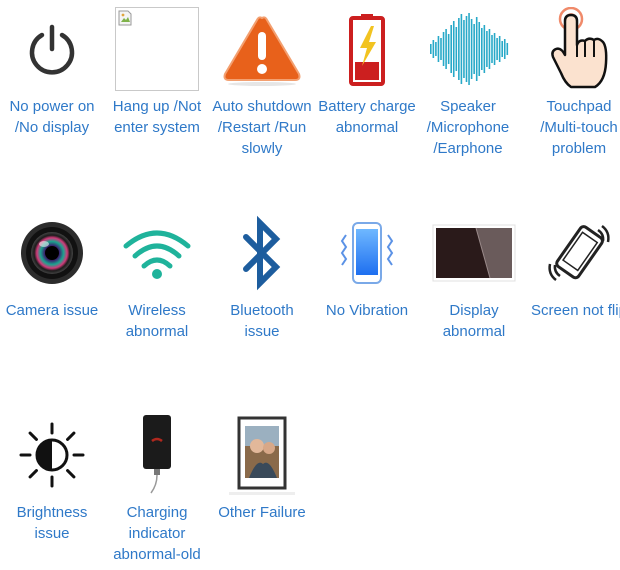  I want to click on item-bluetooth: Bluetooth issue, so click(262, 275).